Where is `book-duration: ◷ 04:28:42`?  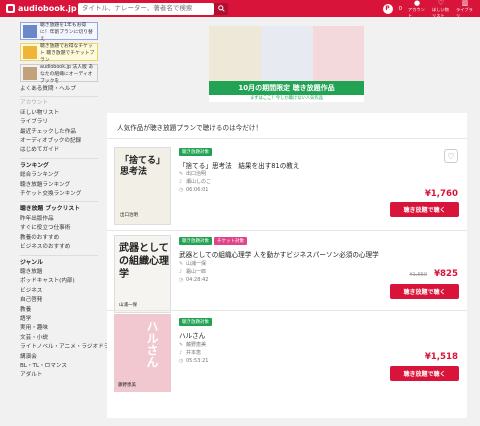 book-duration: ◷ 04:28:42 is located at coordinates (193, 280).